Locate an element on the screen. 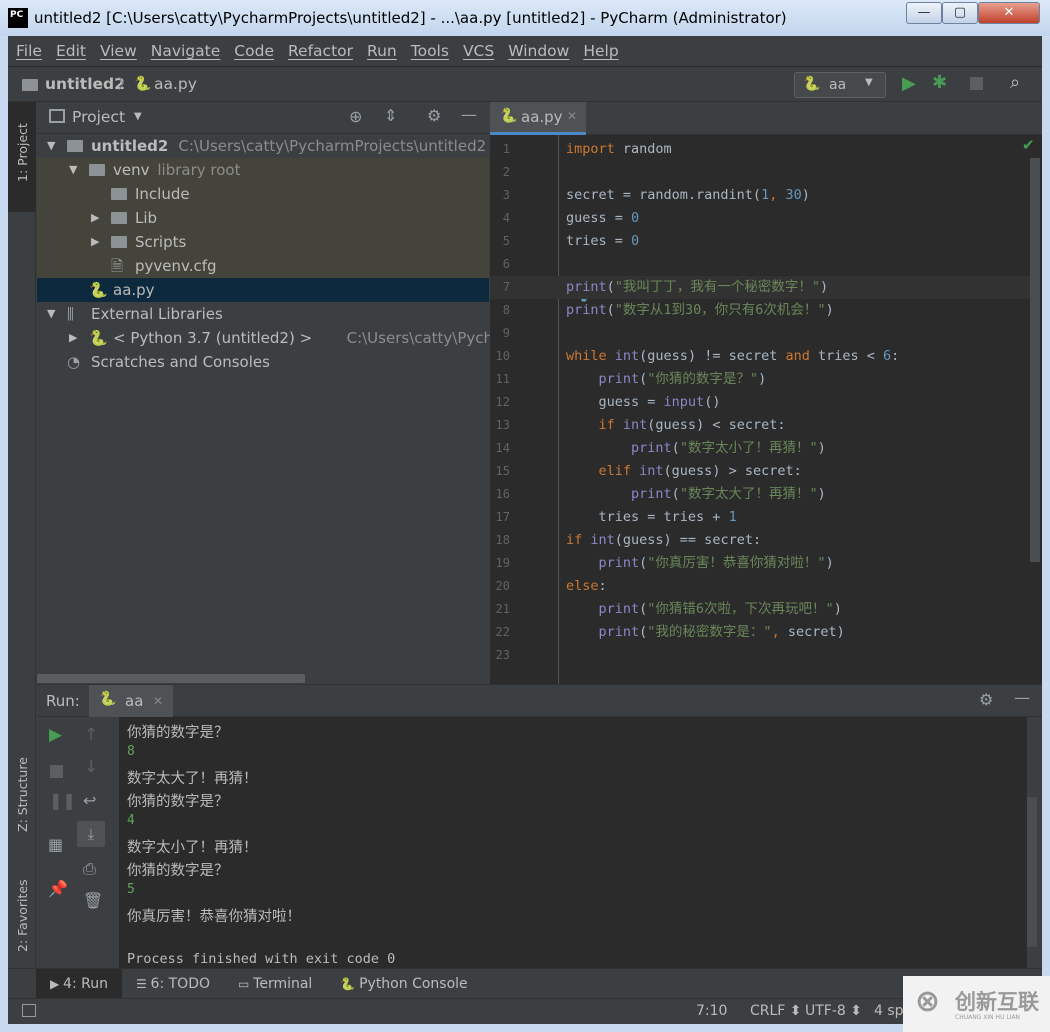 This screenshot has width=1050, height=1032. line-number: 10 is located at coordinates (502, 356).